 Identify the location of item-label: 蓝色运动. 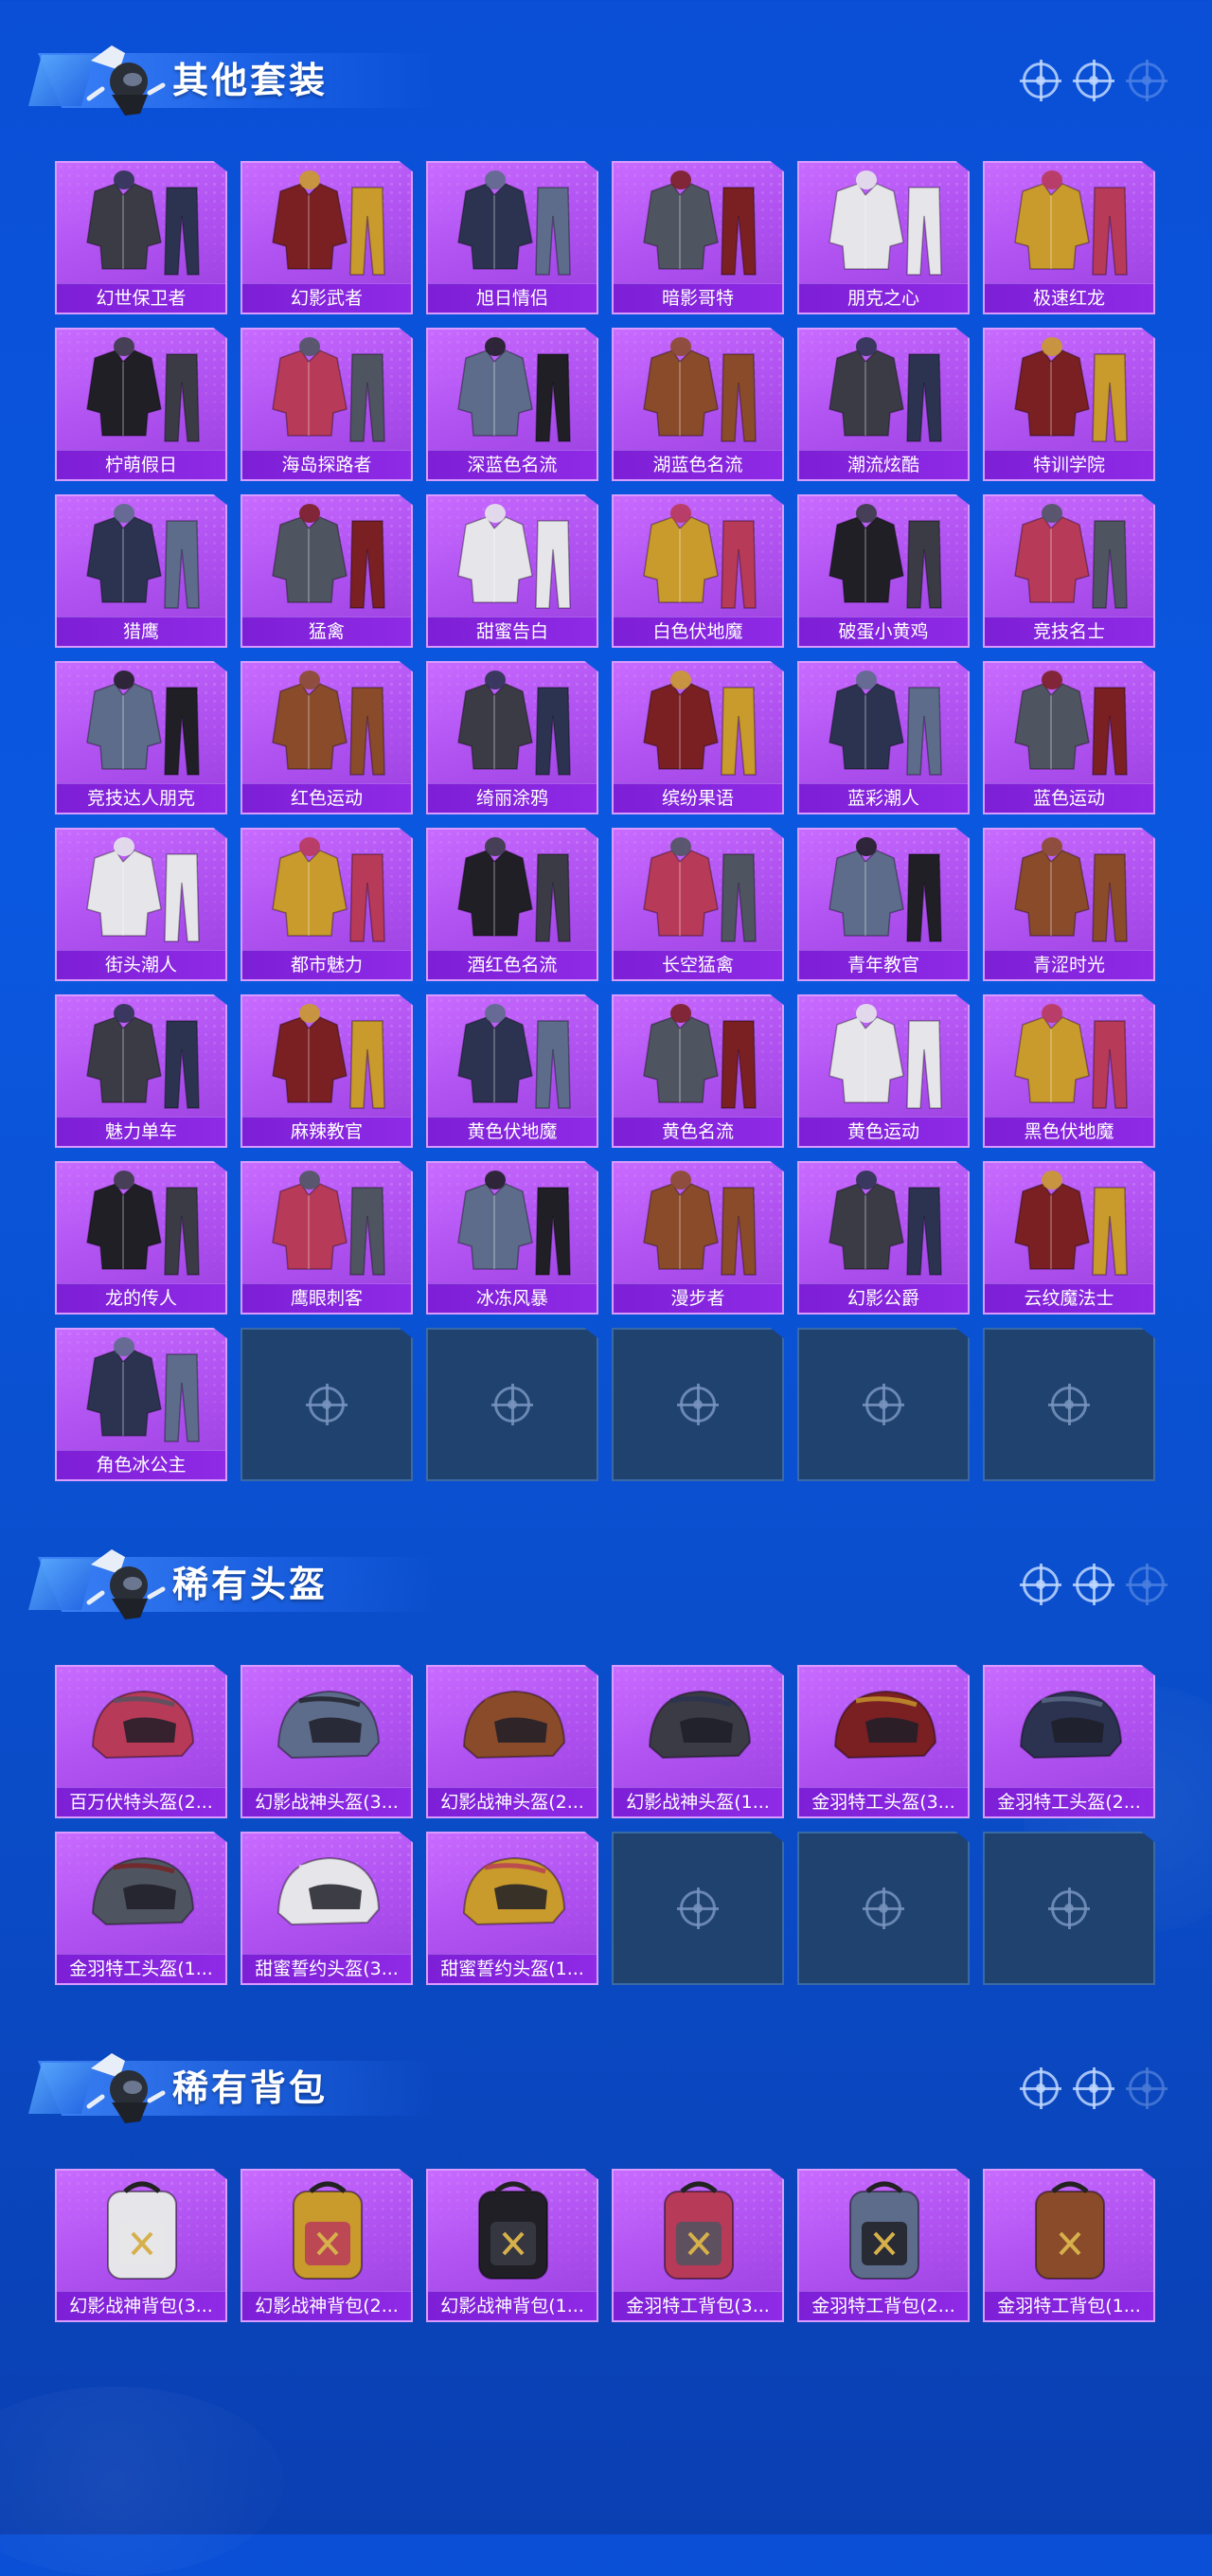
(1069, 798).